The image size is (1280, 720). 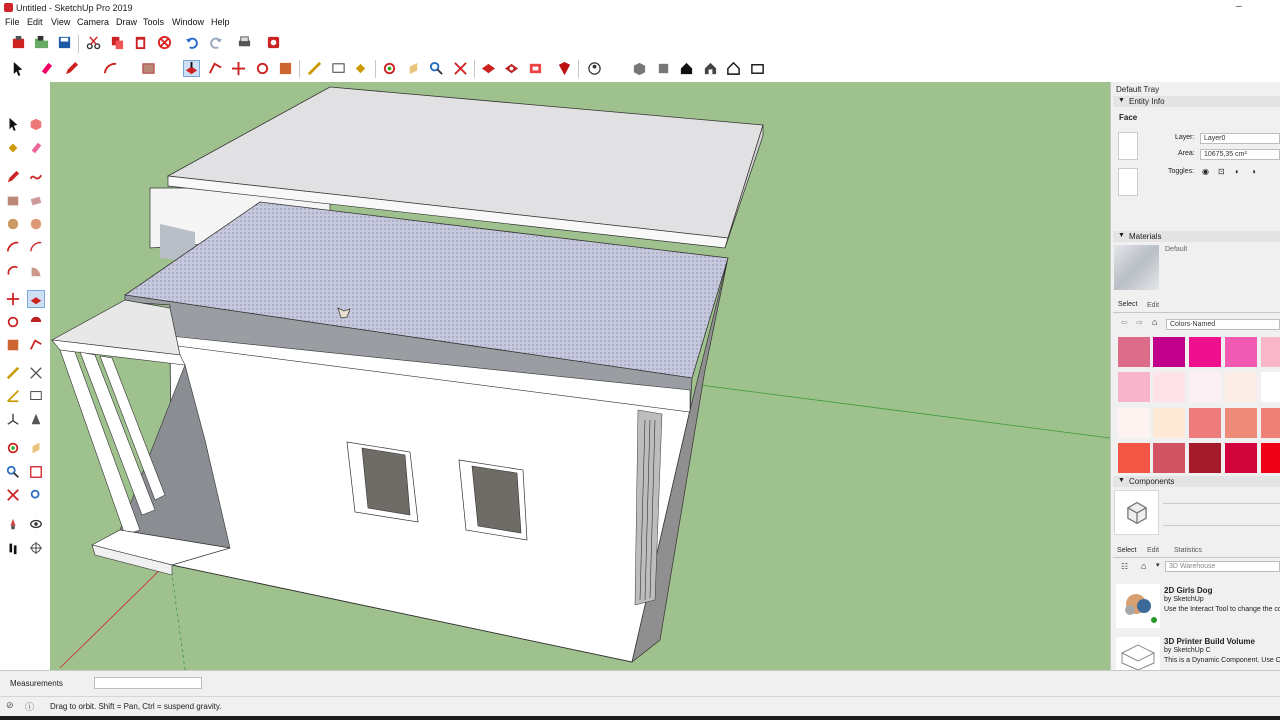 I want to click on move-tool-icon, so click(x=13, y=299).